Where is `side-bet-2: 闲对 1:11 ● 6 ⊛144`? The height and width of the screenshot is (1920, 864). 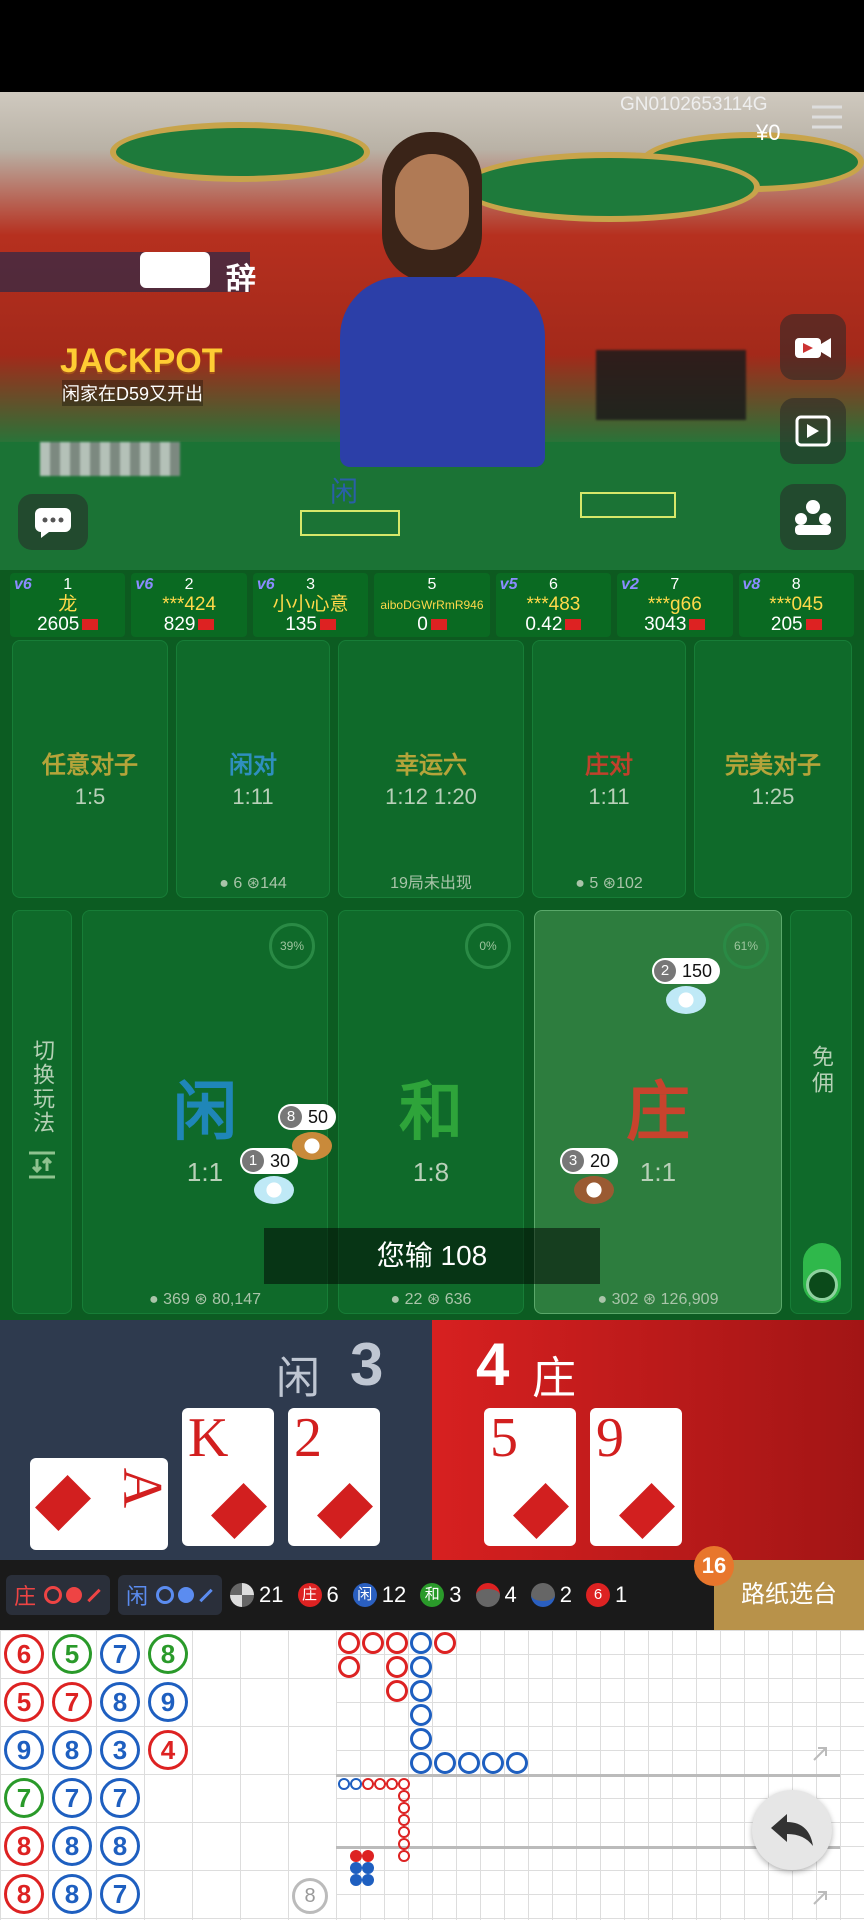 side-bet-2: 闲对 1:11 ● 6 ⊛144 is located at coordinates (253, 769).